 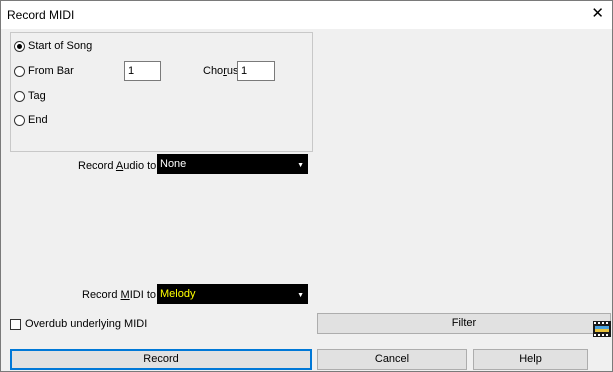 I want to click on record-audio-dropdown: None ▼, so click(x=232, y=164).